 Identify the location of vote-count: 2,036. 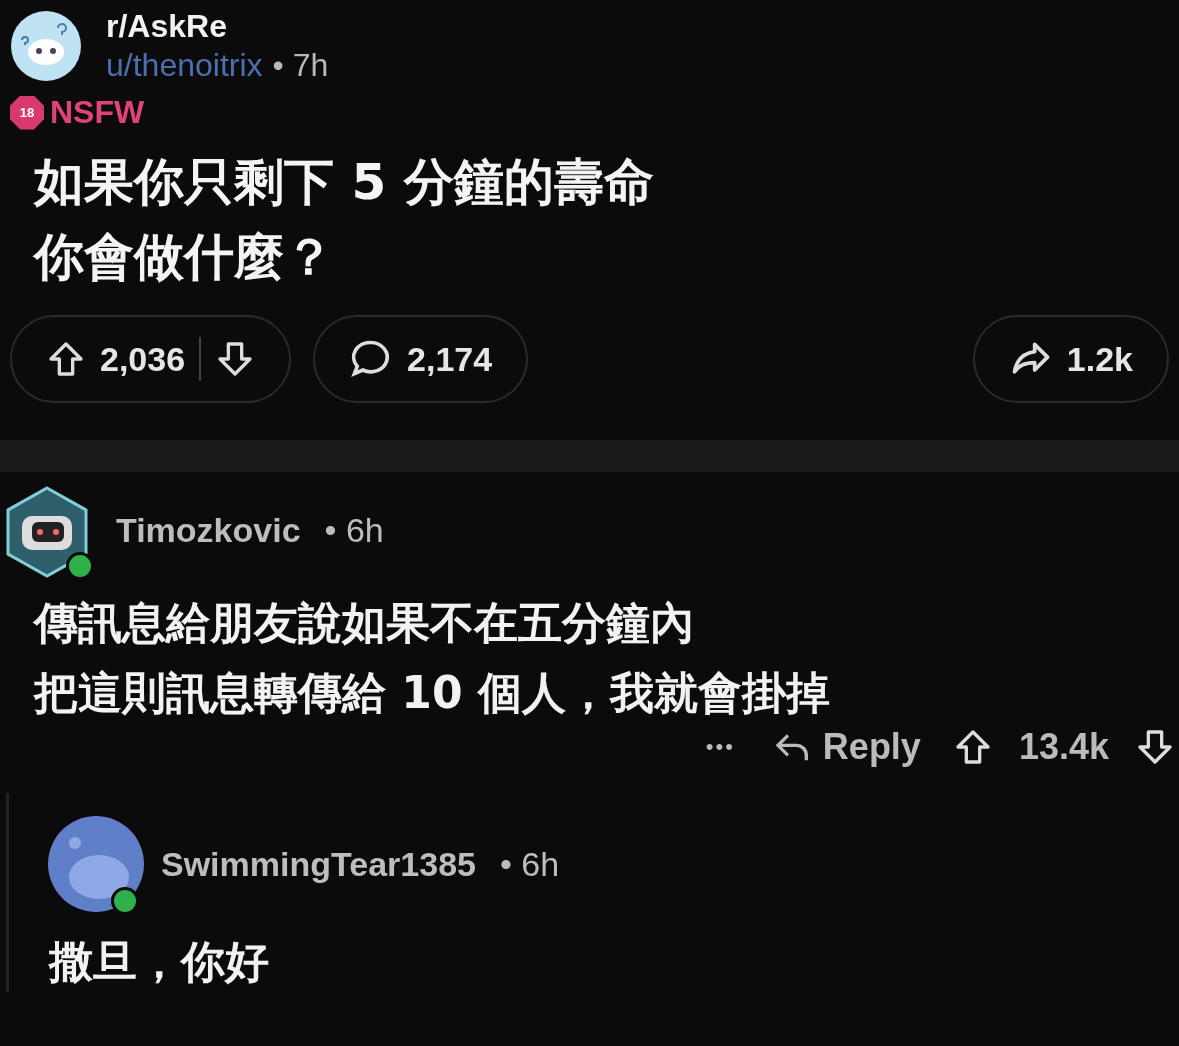
(143, 359).